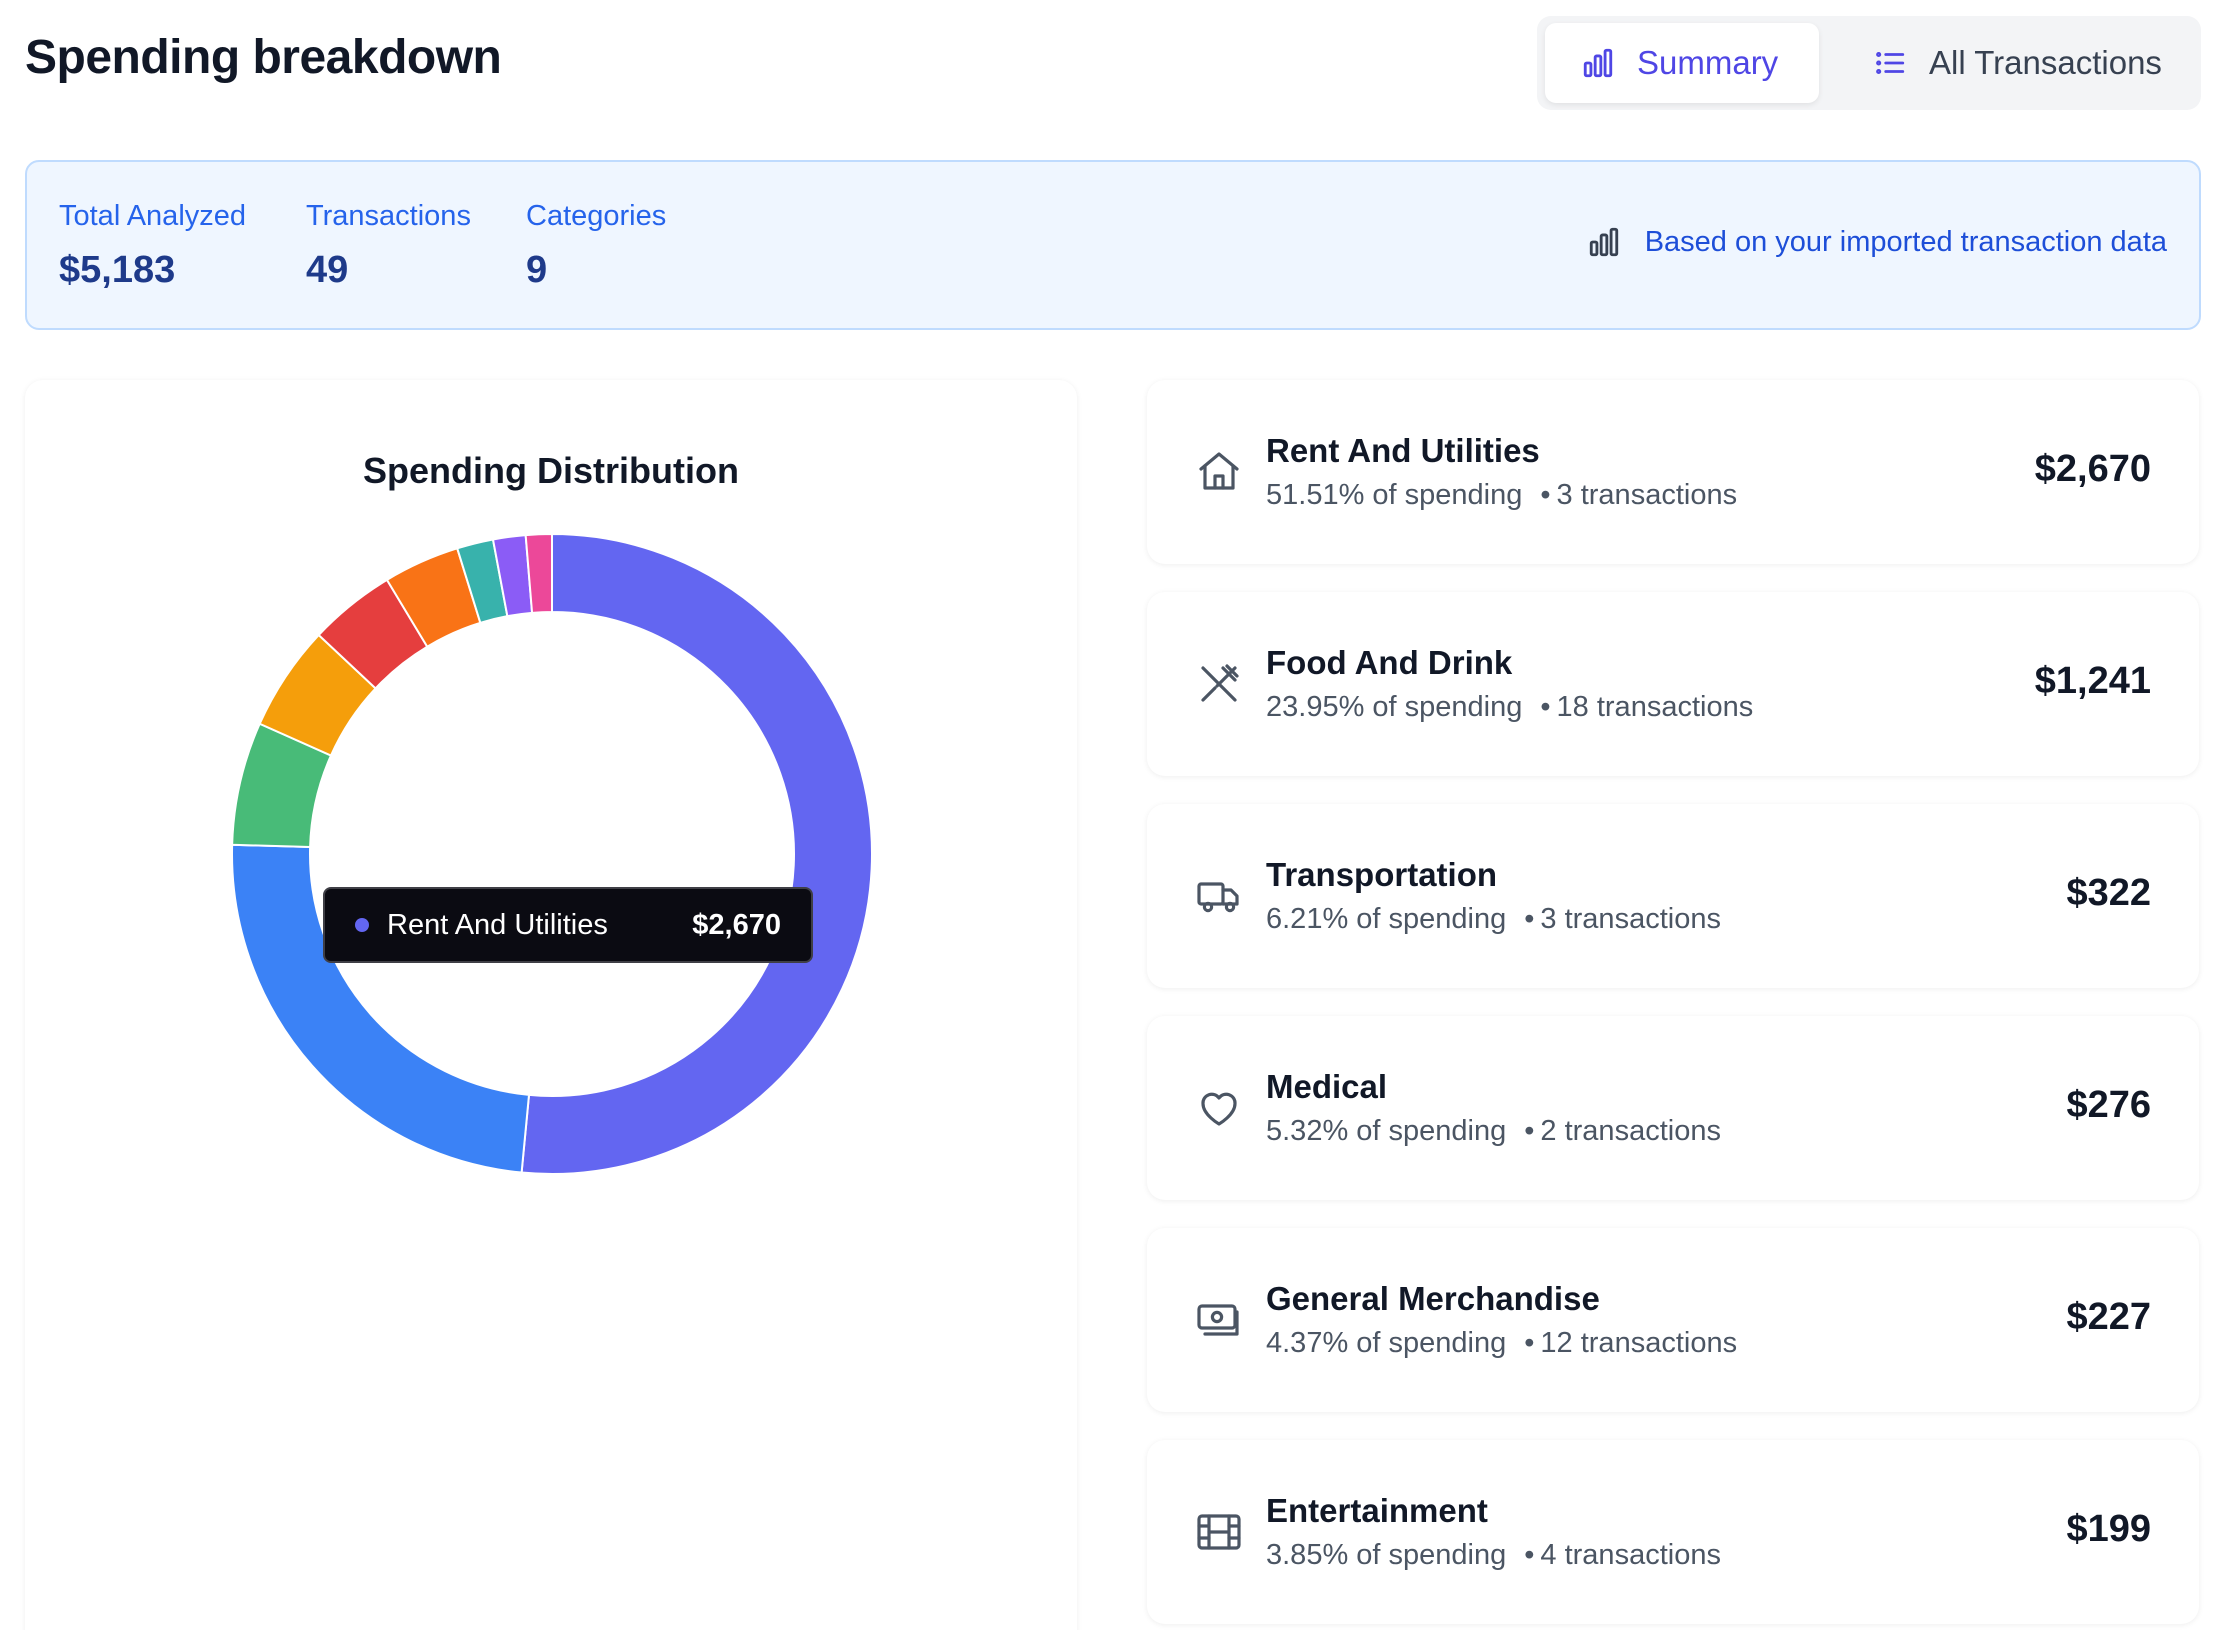 The width and height of the screenshot is (2234, 1630). I want to click on stat-categories-value: 9, so click(537, 270).